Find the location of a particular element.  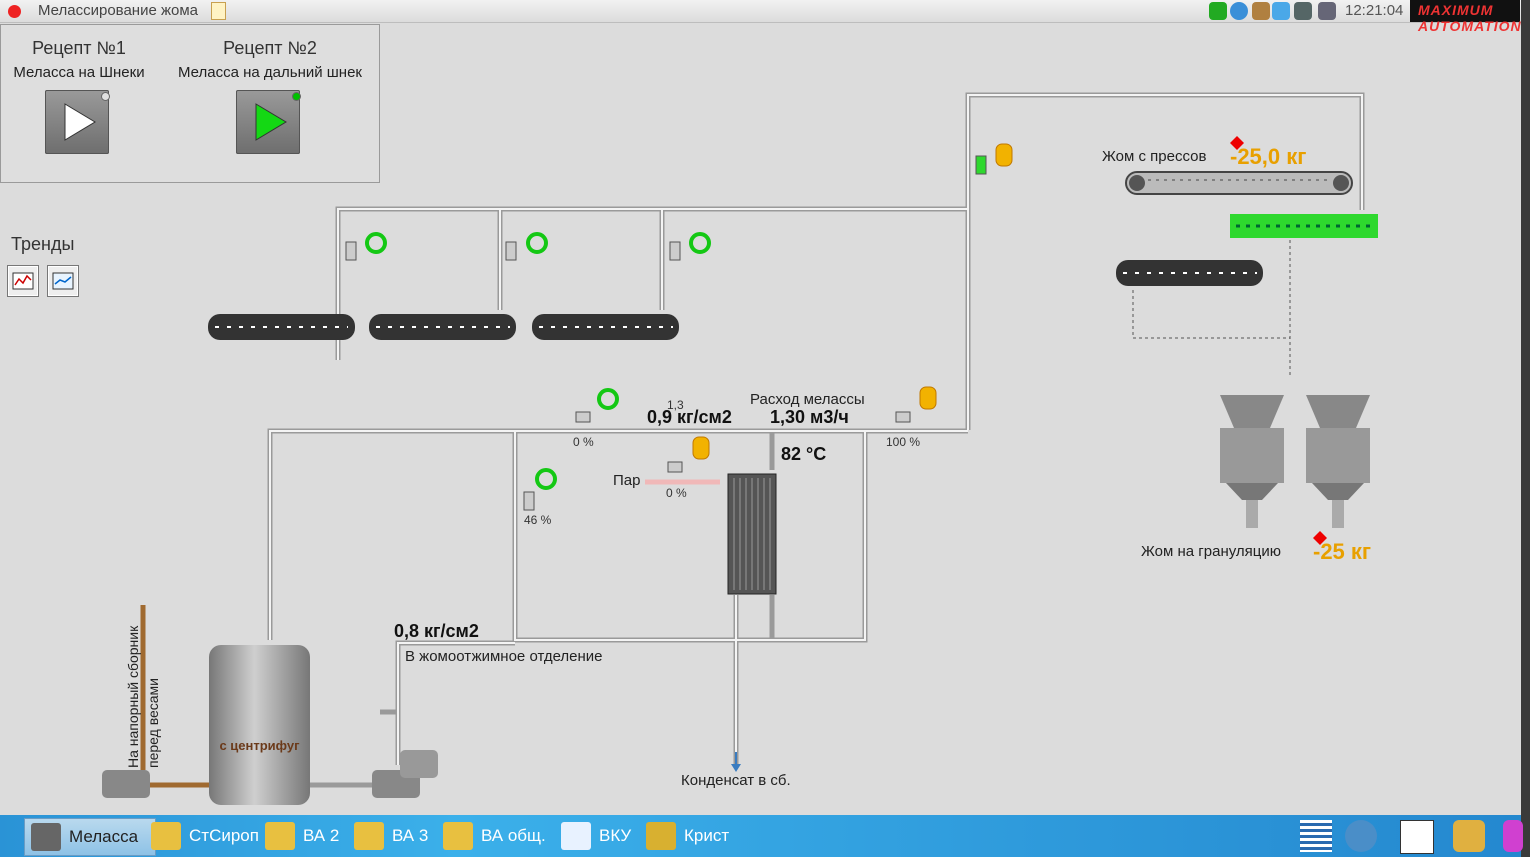

valve-a-percent: 0 % is located at coordinates (583, 442).